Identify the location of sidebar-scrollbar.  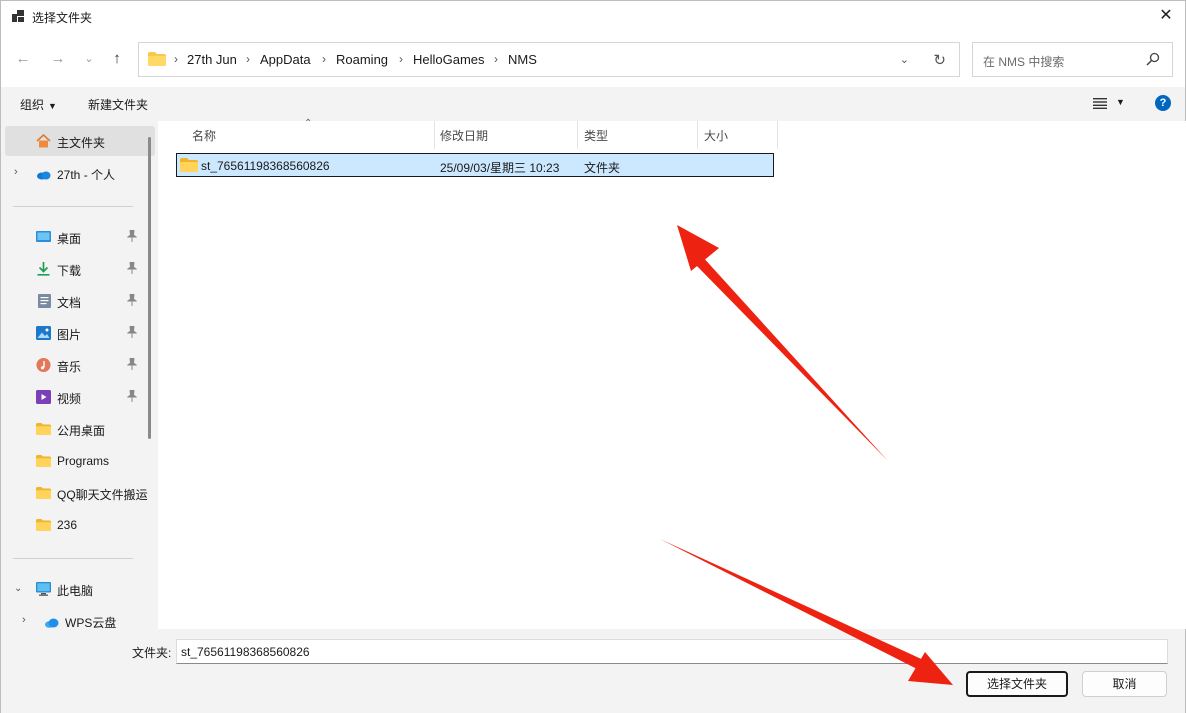
(149, 288).